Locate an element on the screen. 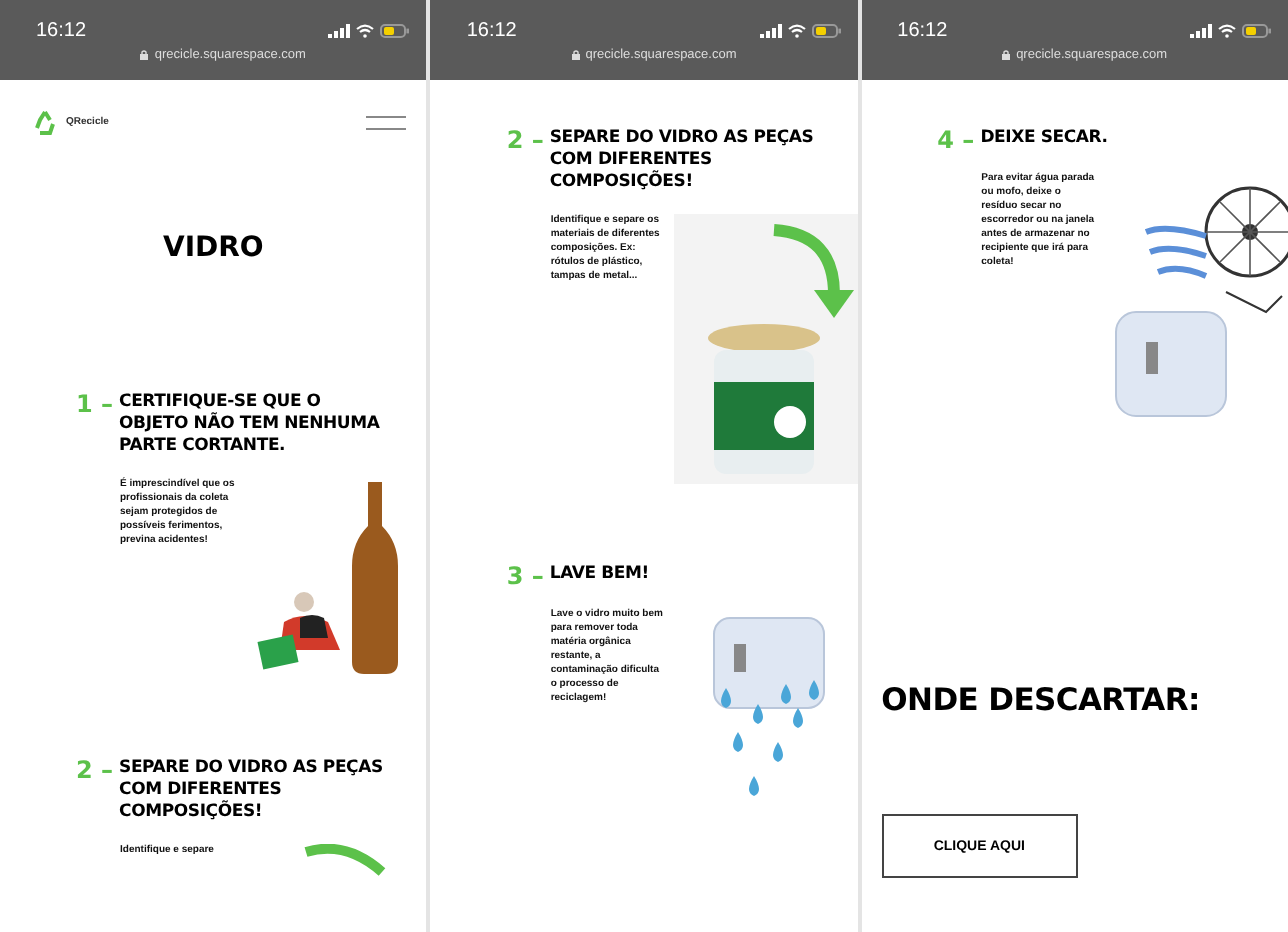 The height and width of the screenshot is (932, 1288). step-number: 4 – is located at coordinates (956, 140).